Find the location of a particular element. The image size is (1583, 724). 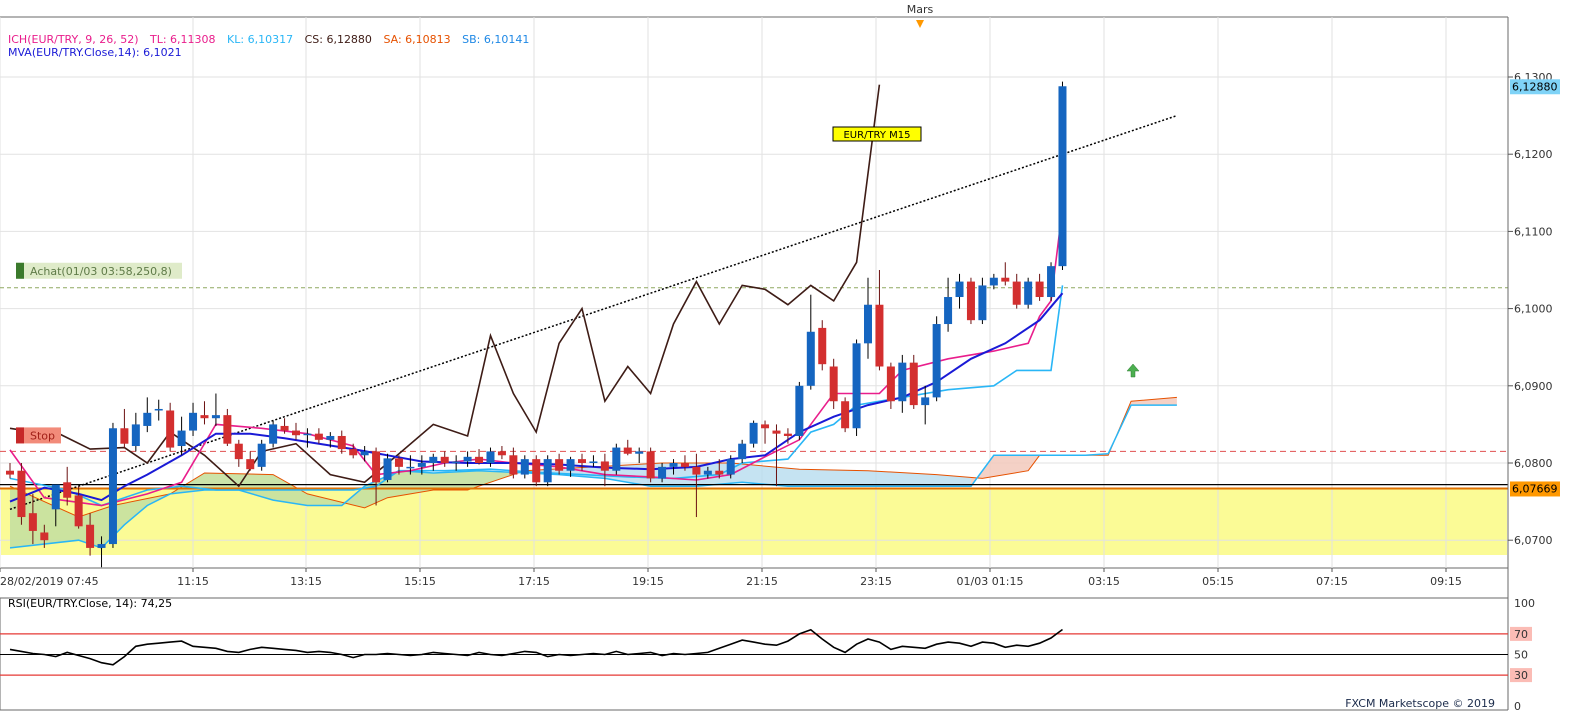

rsi-tick-label: 100 is located at coordinates (1524, 603).